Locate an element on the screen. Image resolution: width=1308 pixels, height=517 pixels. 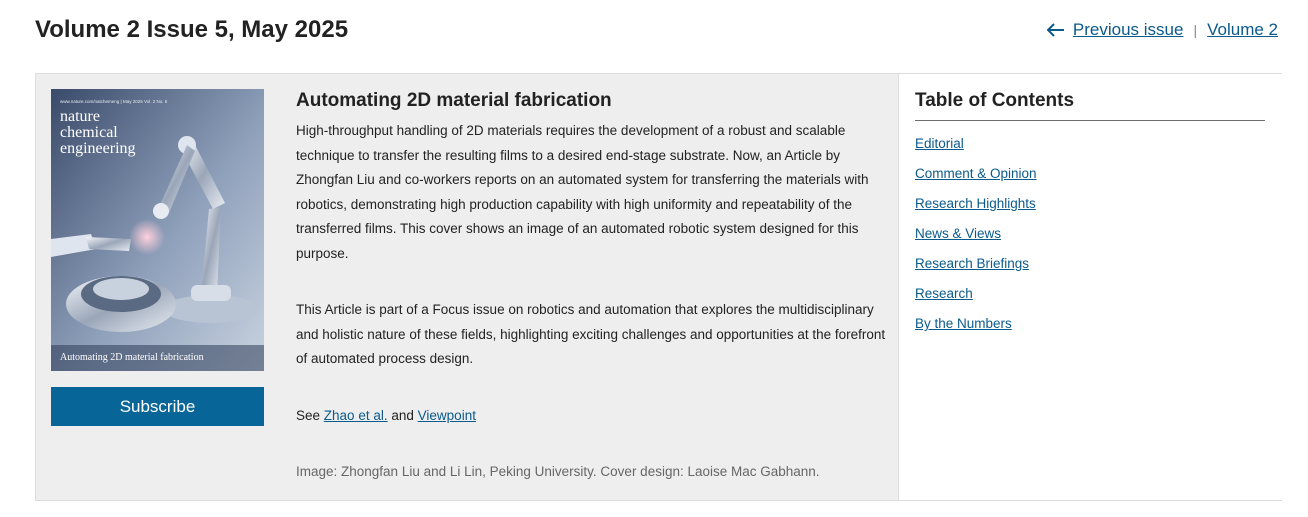
toc-link-by-the-numbers: By the Numbers is located at coordinates (963, 323).